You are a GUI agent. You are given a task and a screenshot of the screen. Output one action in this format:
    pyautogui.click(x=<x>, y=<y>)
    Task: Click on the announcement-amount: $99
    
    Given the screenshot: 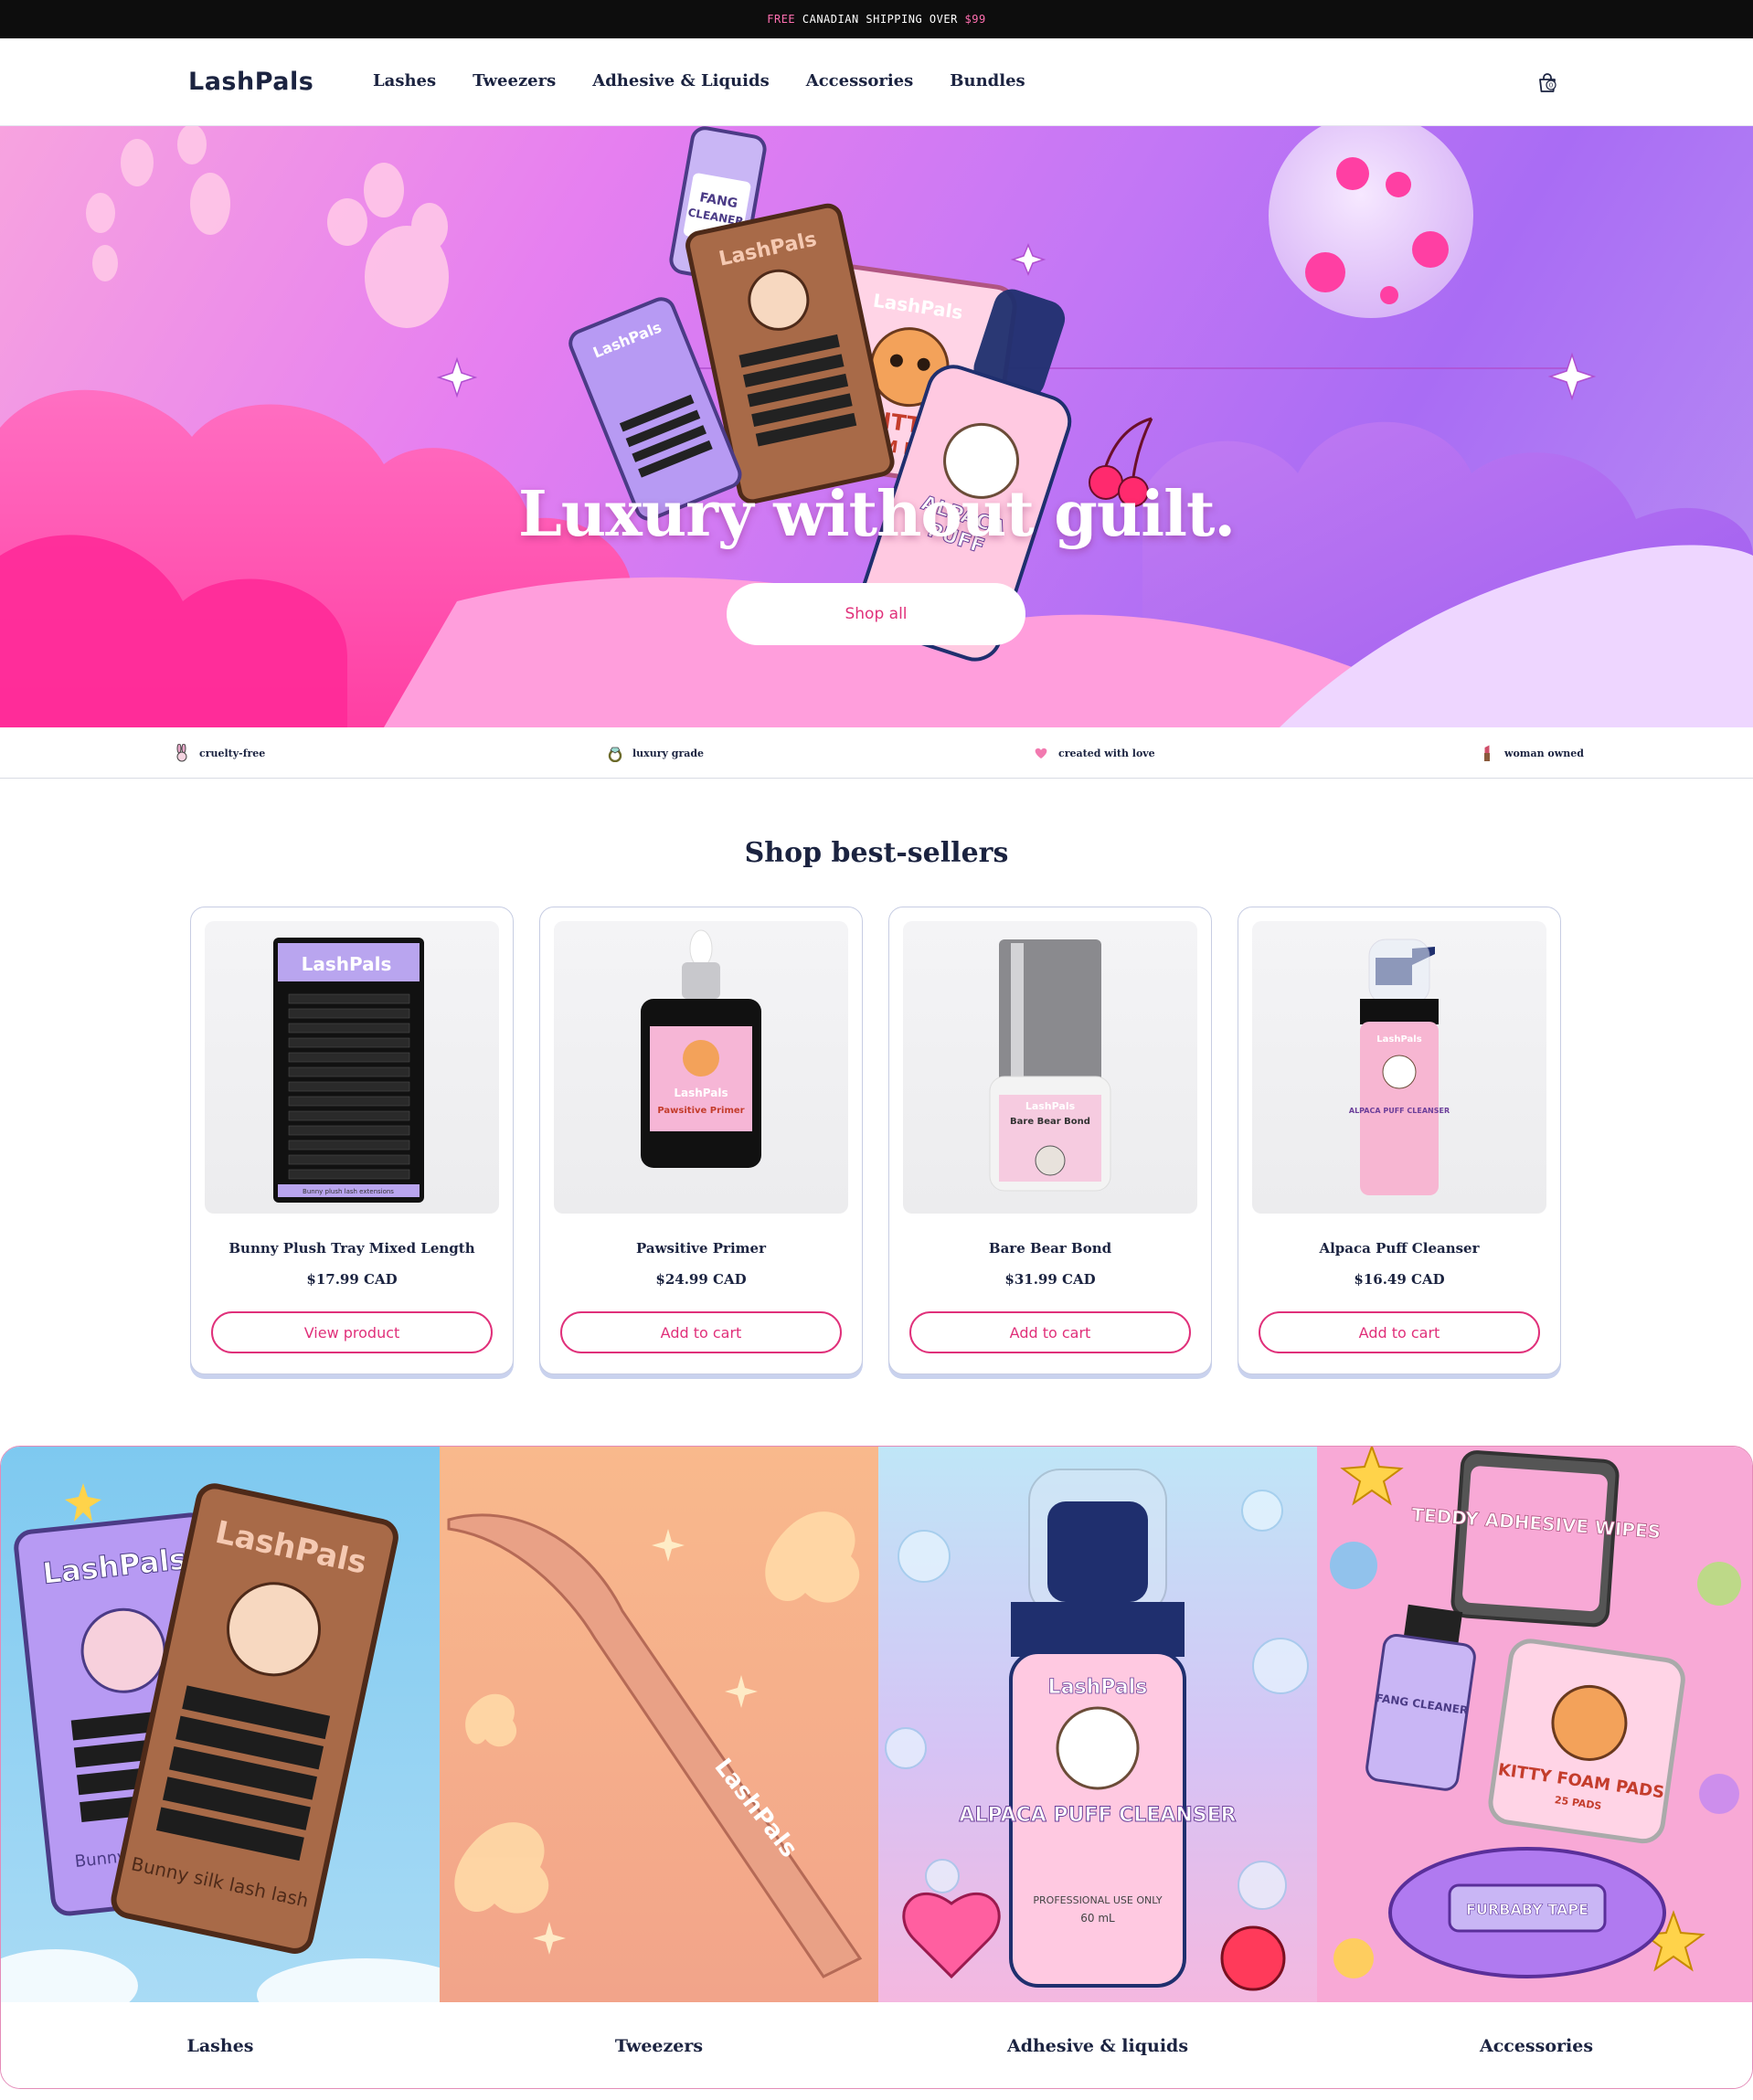 What is the action you would take?
    pyautogui.click(x=975, y=19)
    